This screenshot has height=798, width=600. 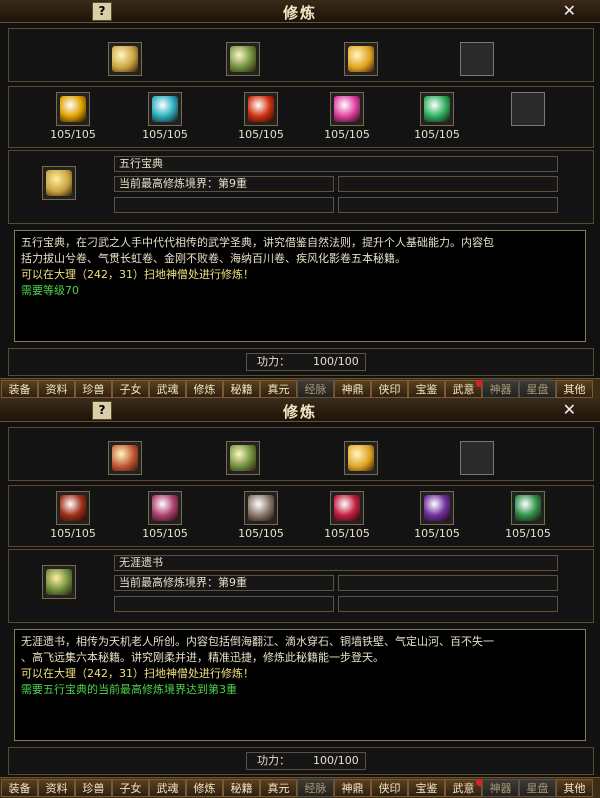 What do you see at coordinates (129, 689) in the screenshot?
I see `requirement-line: 需要五行宝典的当前最高修炼境界达到第3重` at bounding box center [129, 689].